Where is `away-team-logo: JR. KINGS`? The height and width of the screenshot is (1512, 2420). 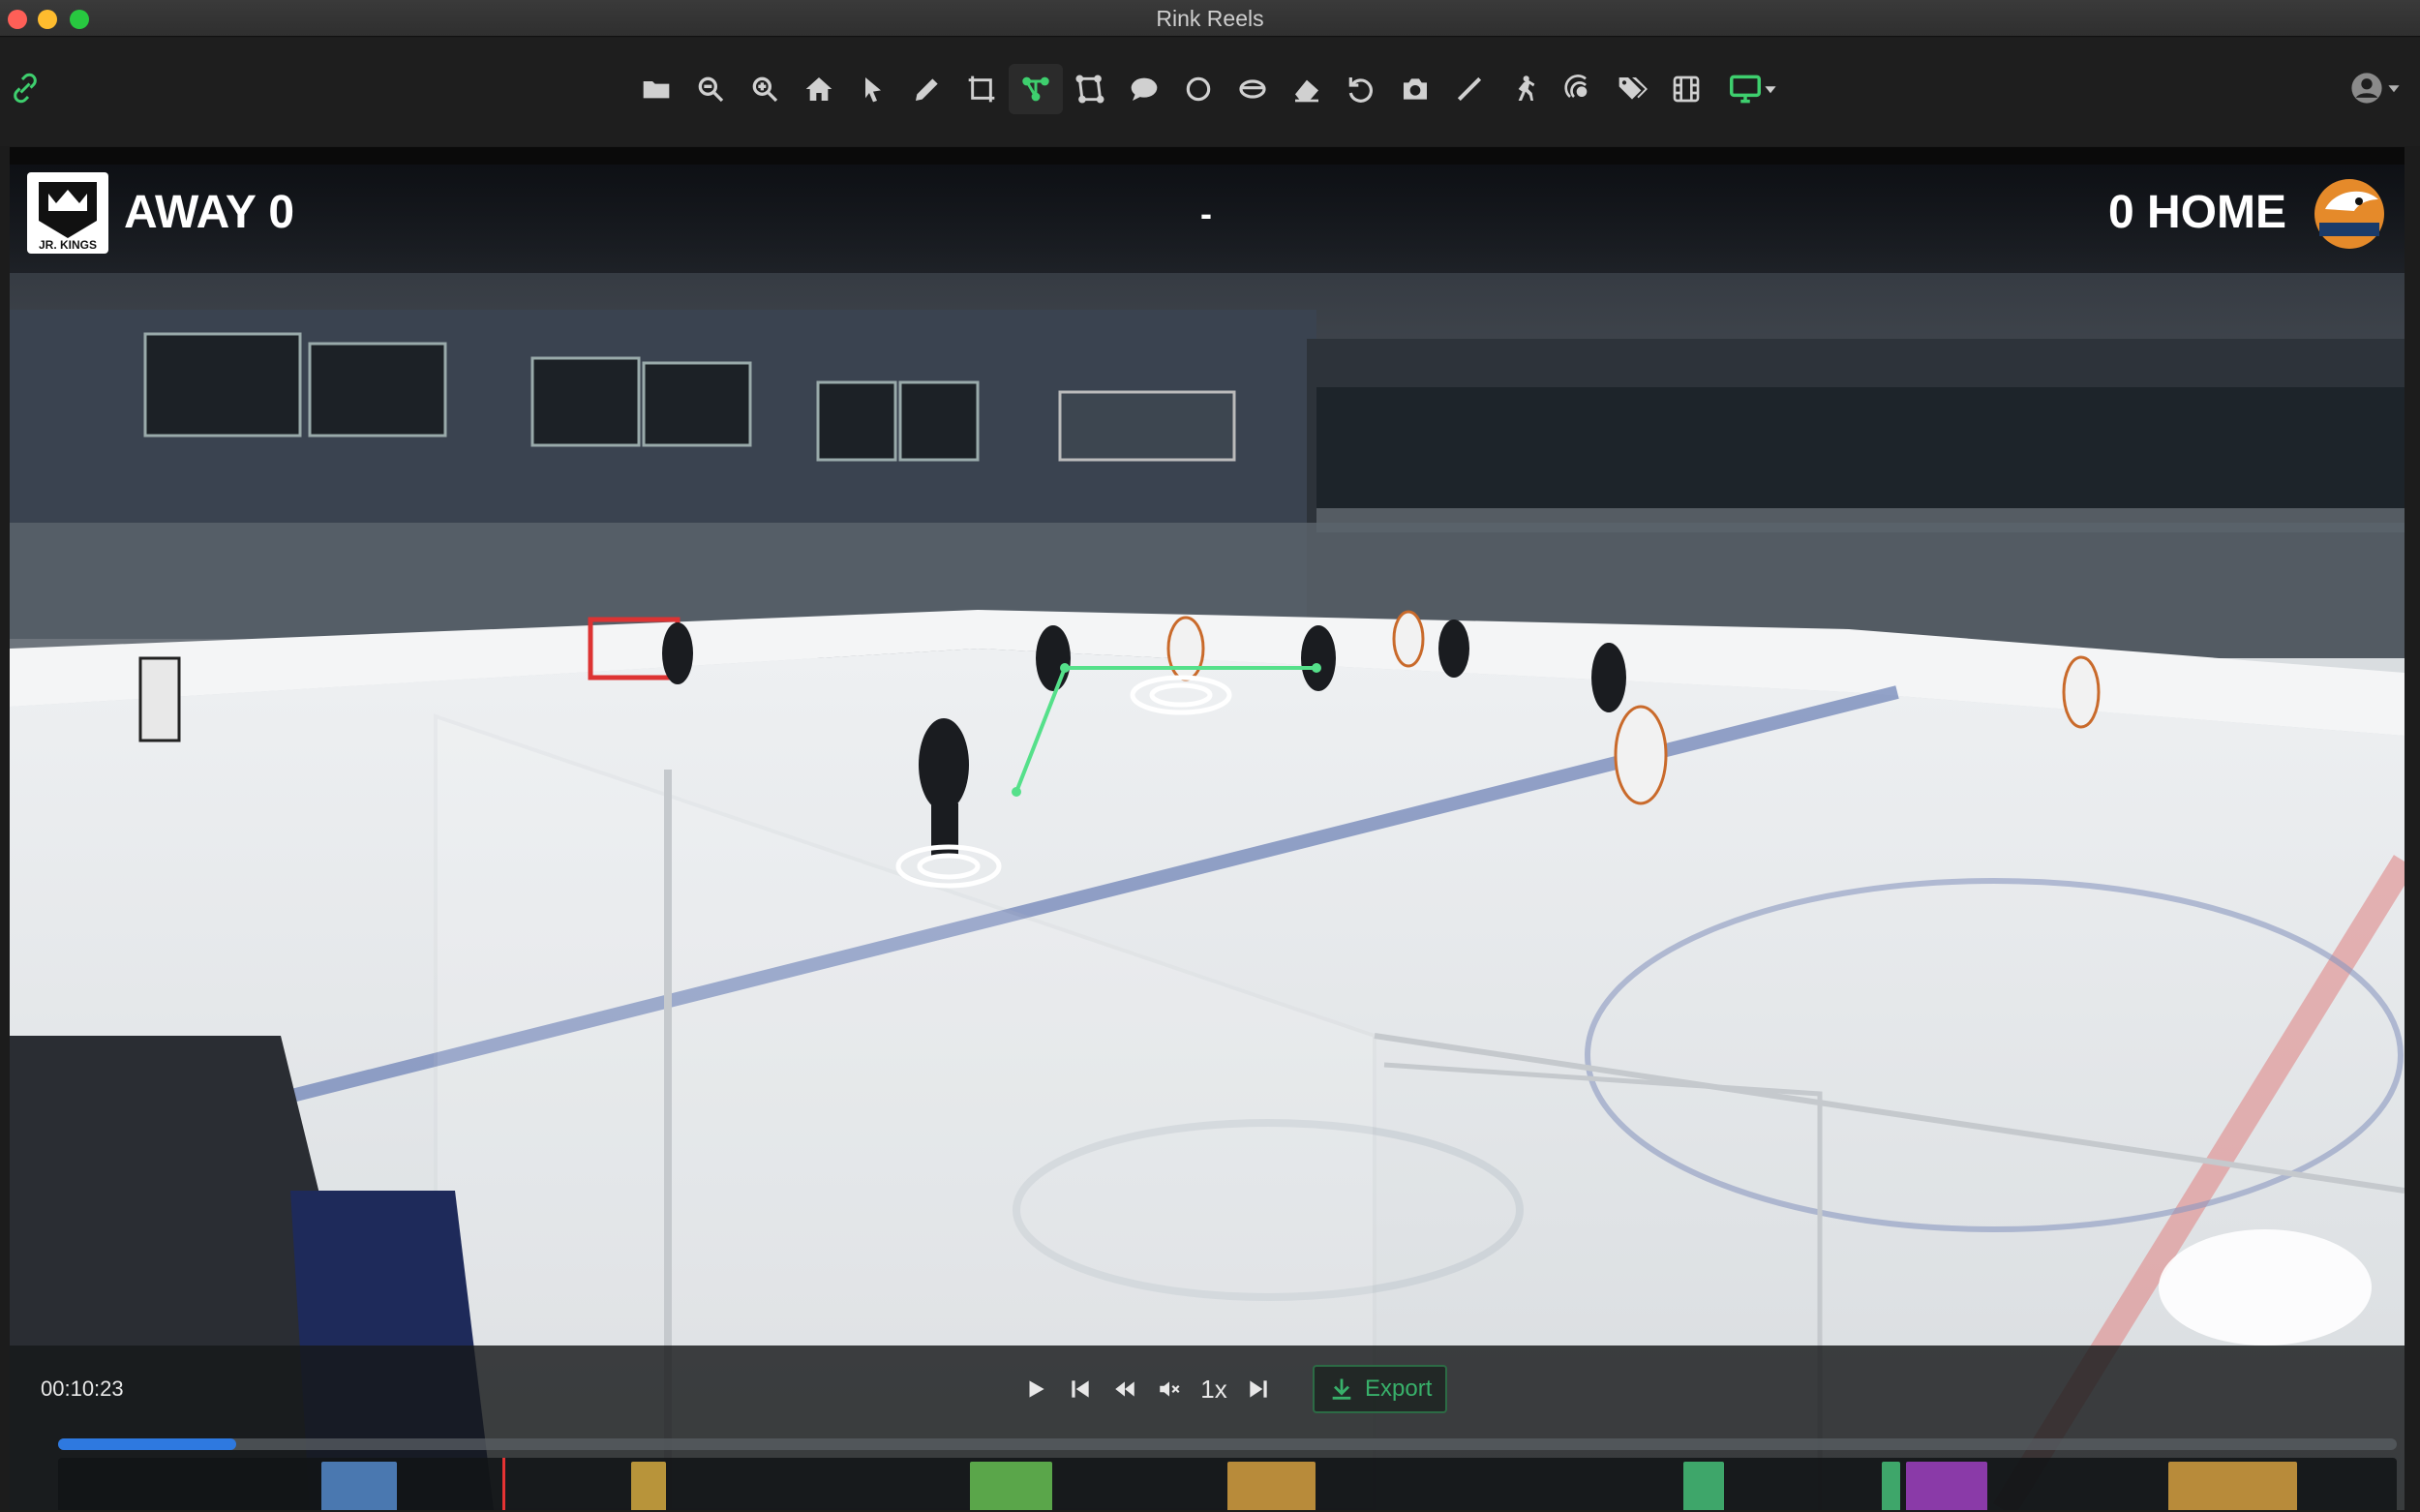 away-team-logo: JR. KINGS is located at coordinates (67, 213).